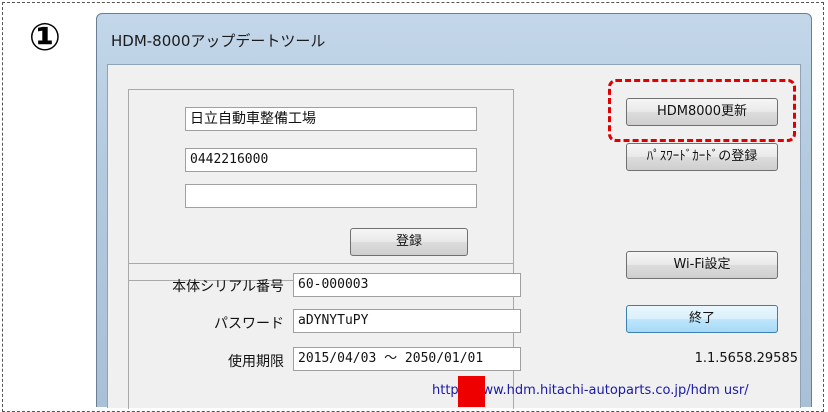  I want to click on wifi-settings-button: Wi-Fi設定, so click(702, 265).